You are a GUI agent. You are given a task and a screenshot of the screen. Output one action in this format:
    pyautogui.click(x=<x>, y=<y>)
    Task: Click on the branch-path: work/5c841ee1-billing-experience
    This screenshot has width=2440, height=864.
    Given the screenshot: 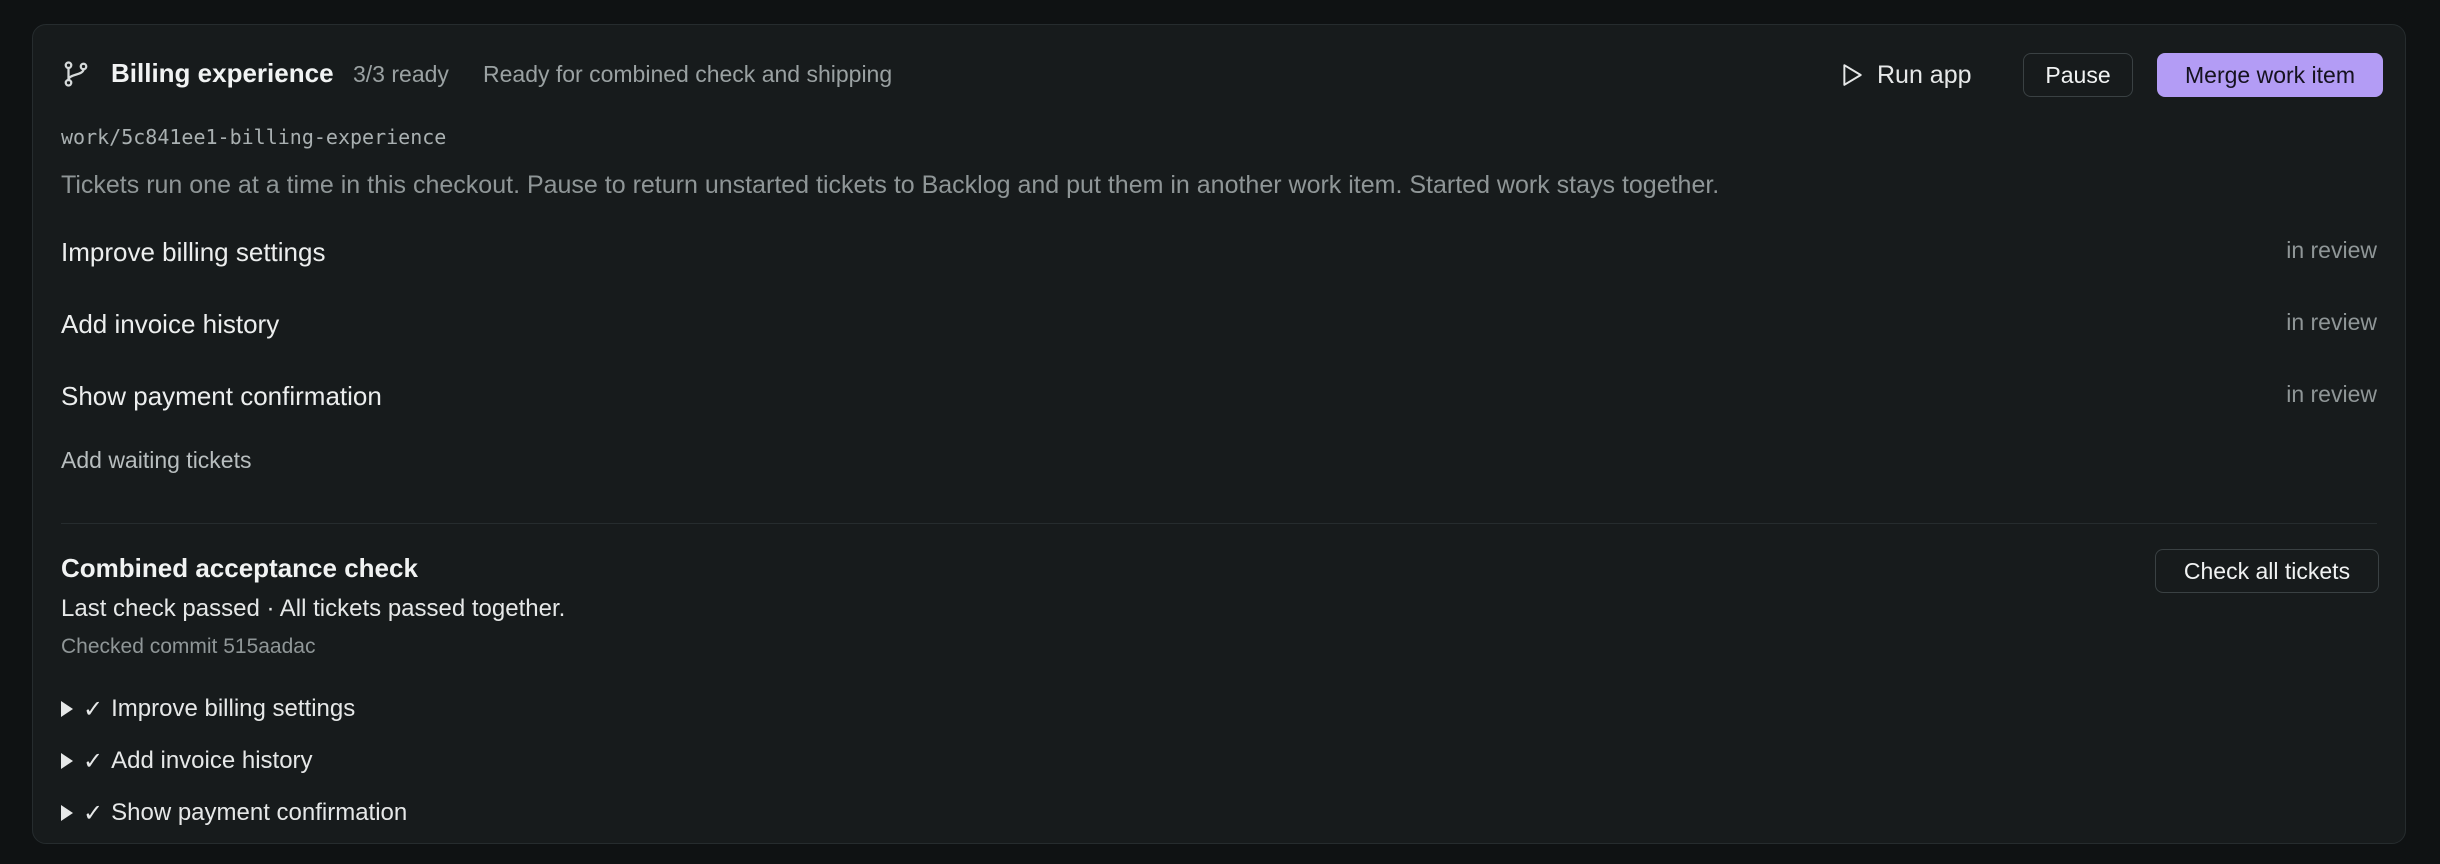 What is the action you would take?
    pyautogui.click(x=254, y=137)
    